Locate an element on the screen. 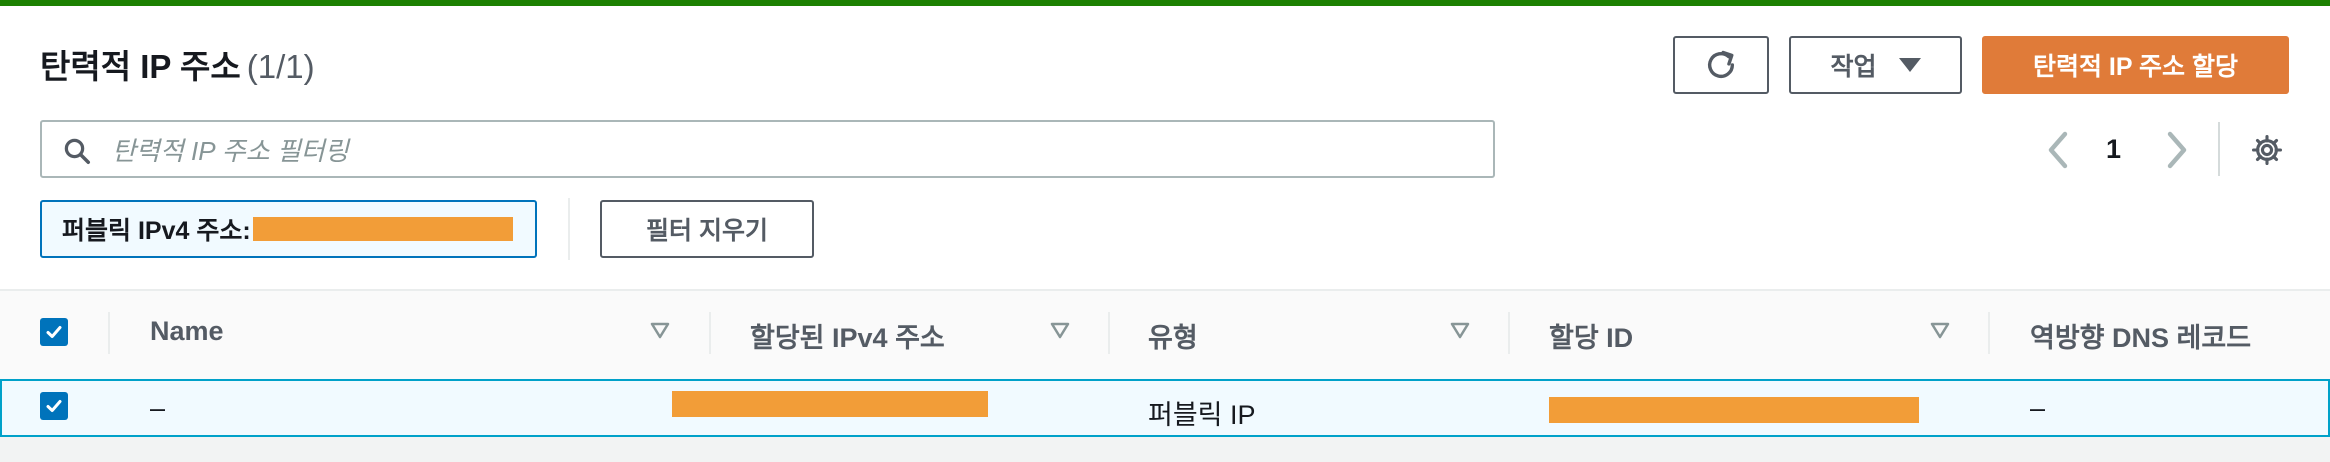  redacted-ipv4-cell is located at coordinates (830, 404).